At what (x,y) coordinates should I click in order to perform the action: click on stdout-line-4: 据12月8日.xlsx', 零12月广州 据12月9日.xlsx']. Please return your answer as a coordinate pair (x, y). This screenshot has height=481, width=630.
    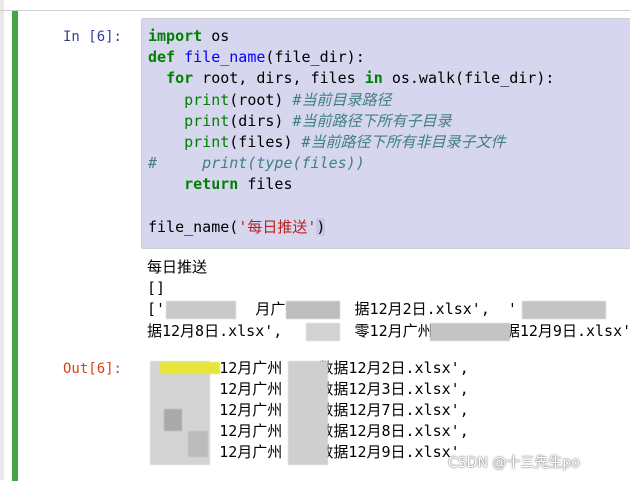
    Looking at the image, I should click on (388, 331).